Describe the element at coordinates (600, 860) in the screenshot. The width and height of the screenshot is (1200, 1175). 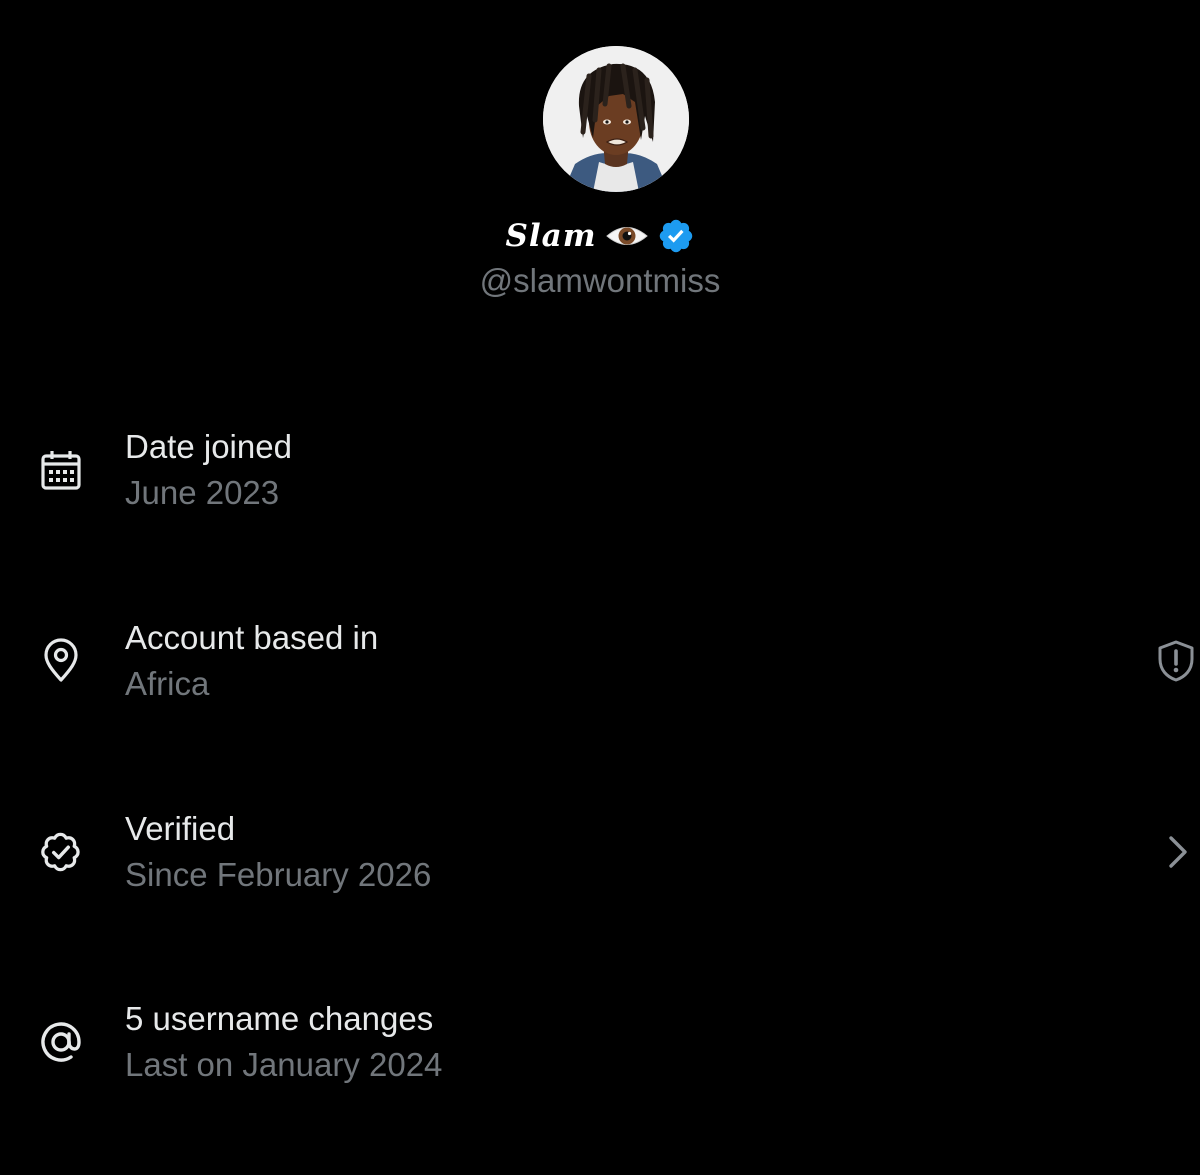
I see `detail-row-verified: Verified Since February 2026` at that location.